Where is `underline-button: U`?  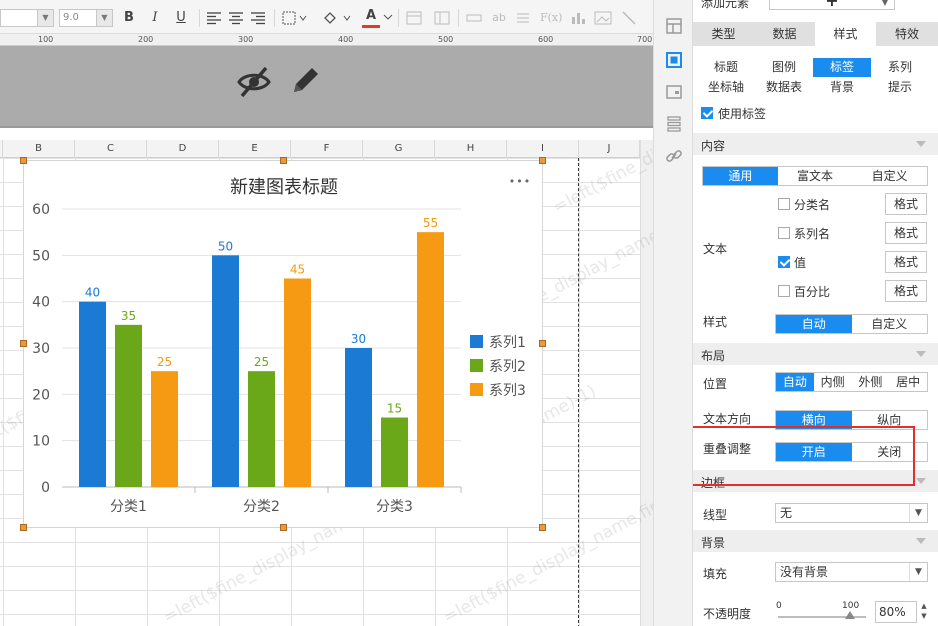
underline-button: U is located at coordinates (181, 18).